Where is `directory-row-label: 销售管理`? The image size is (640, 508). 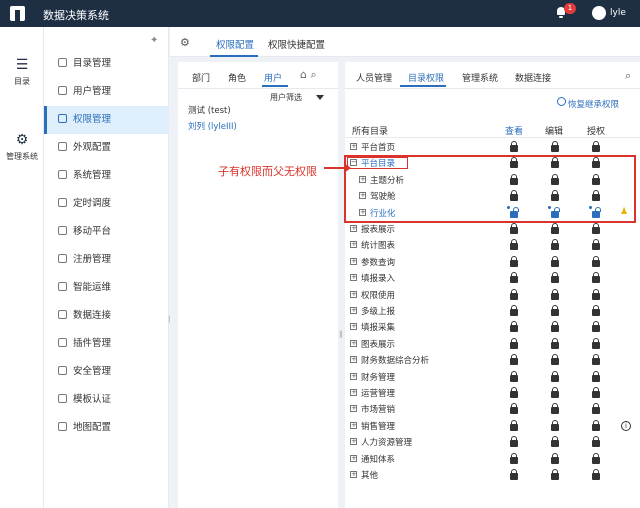 directory-row-label: 销售管理 is located at coordinates (378, 426).